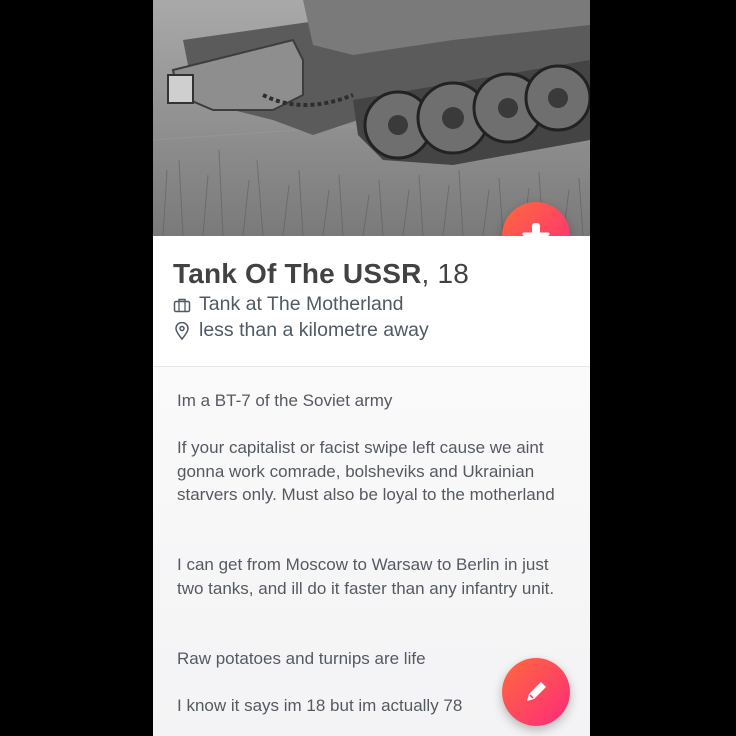  Describe the element at coordinates (301, 304) in the screenshot. I see `job-text: Tank at The Motherland` at that location.